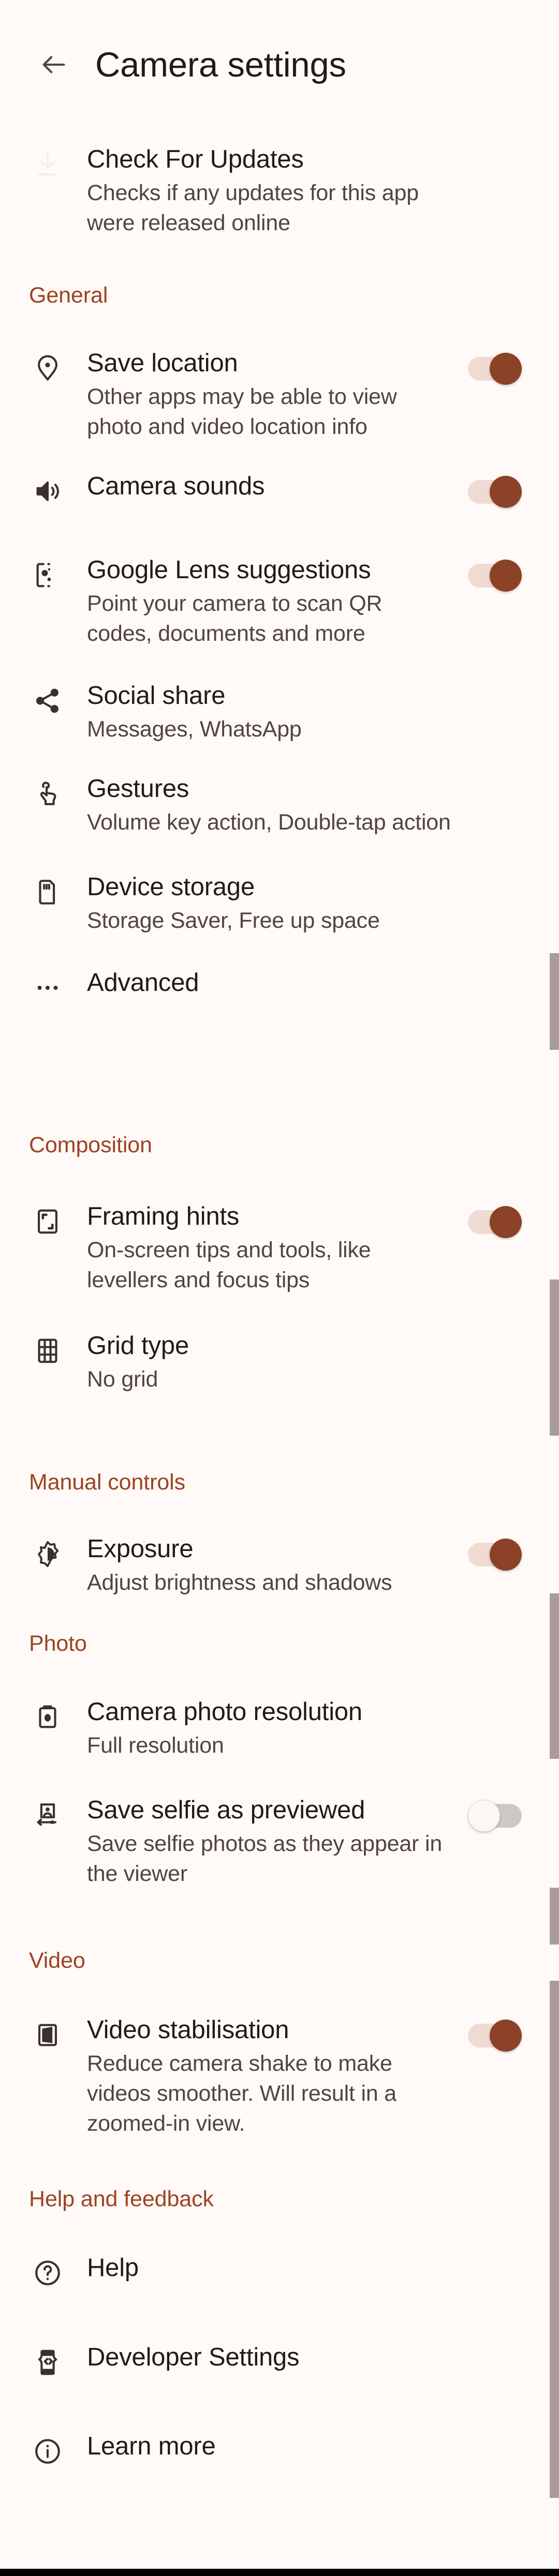 This screenshot has width=559, height=2576. Describe the element at coordinates (140, 1549) in the screenshot. I see `list-item-title: Exposure` at that location.